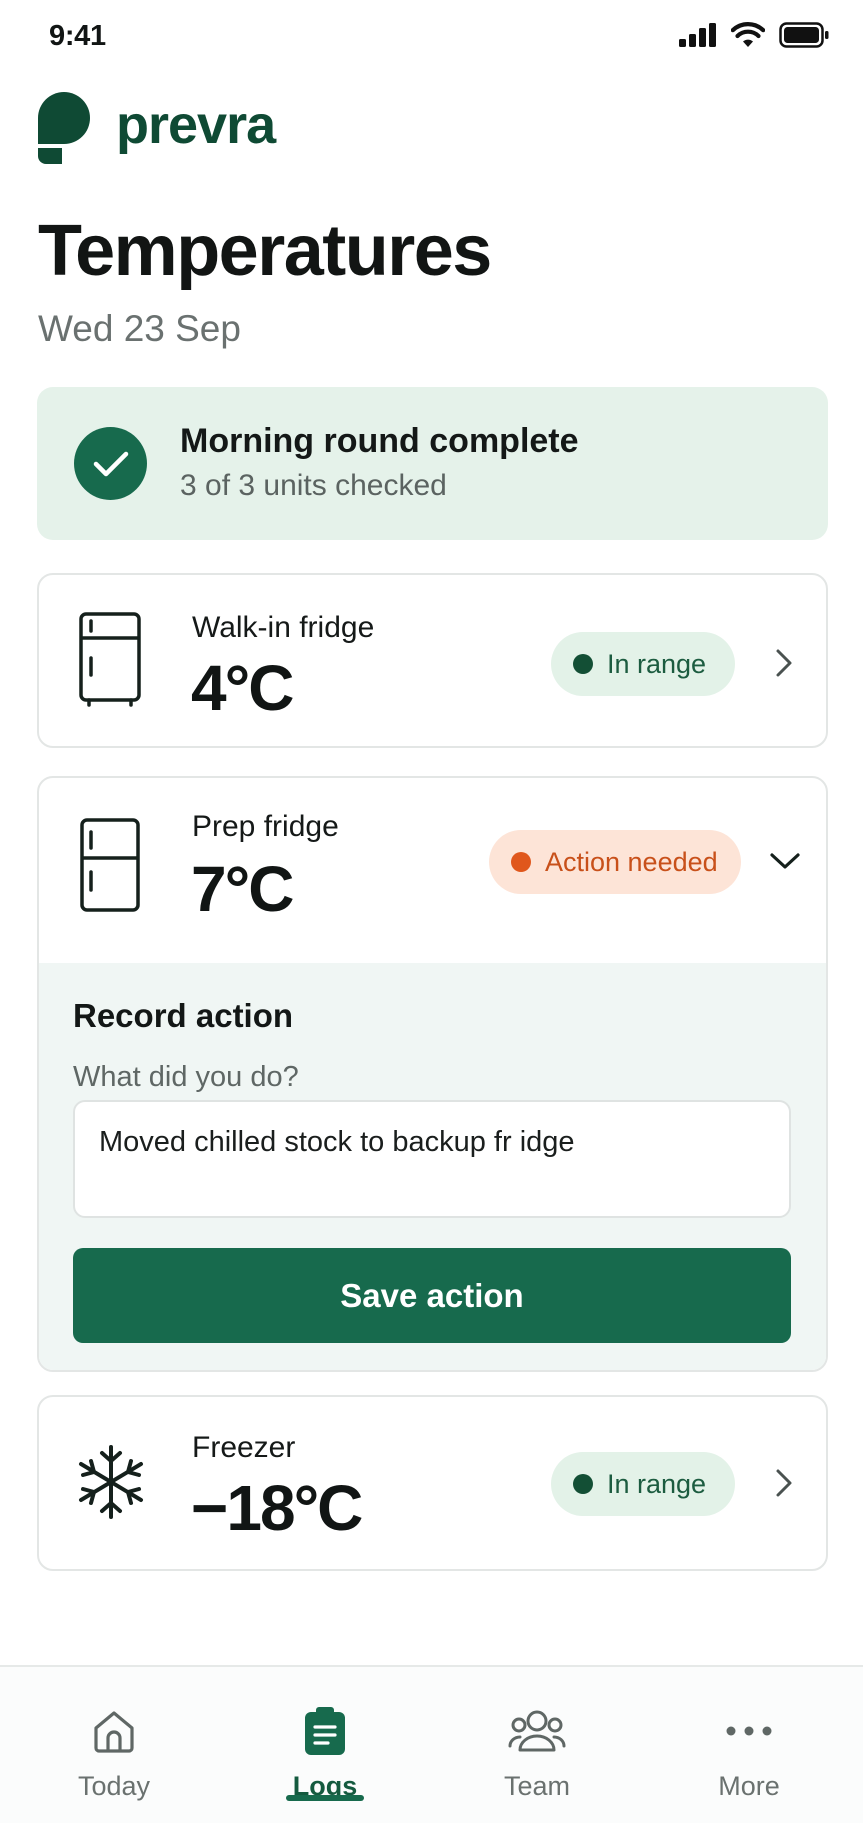 The height and width of the screenshot is (1823, 863). I want to click on nav-item-team: Team, so click(537, 1745).